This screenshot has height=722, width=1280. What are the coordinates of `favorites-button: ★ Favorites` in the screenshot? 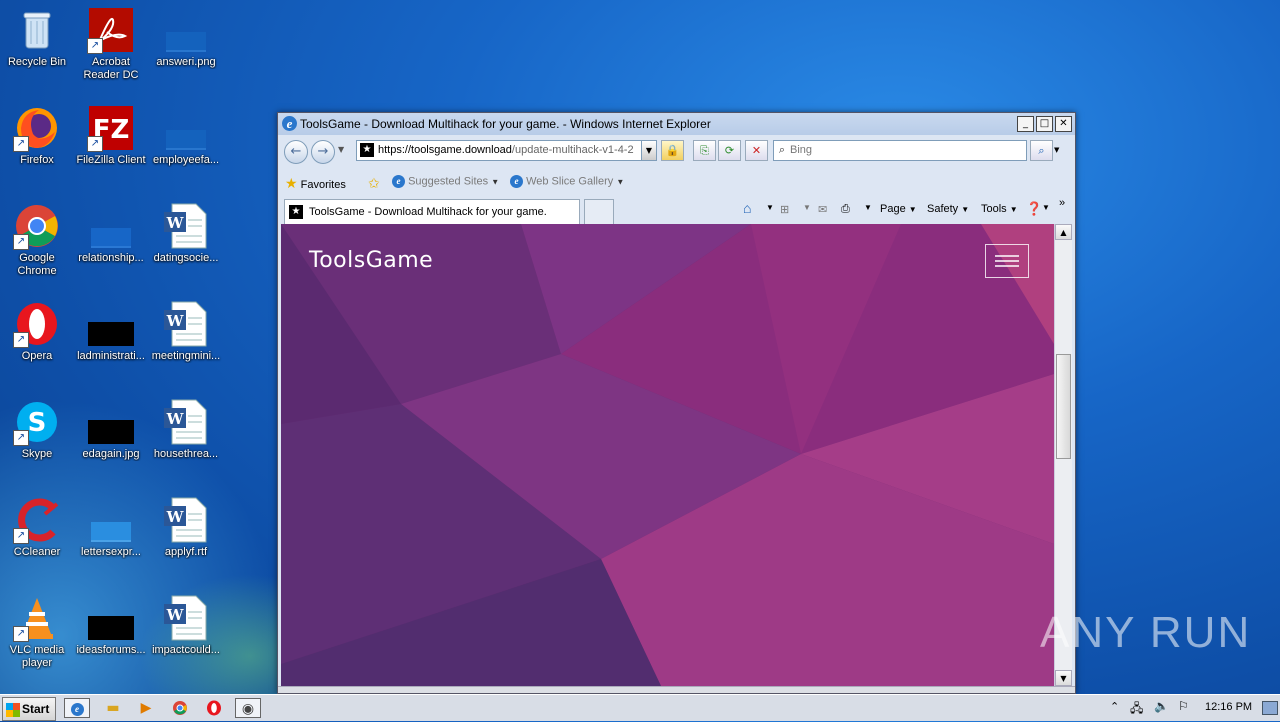 It's located at (315, 183).